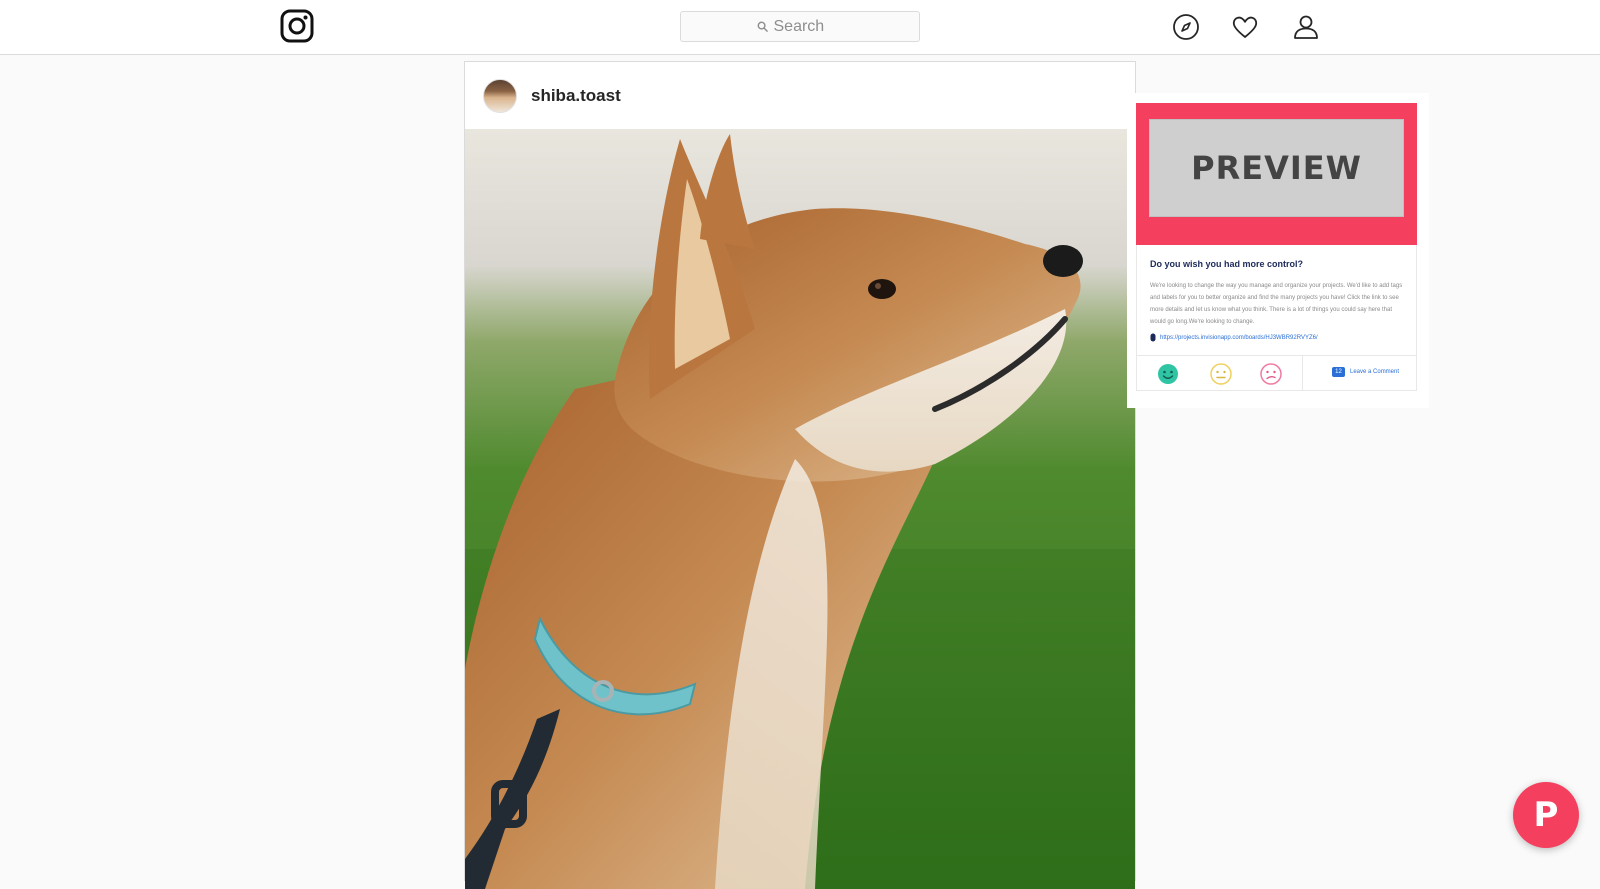 This screenshot has width=1600, height=889. I want to click on preview-banner: PREVIEW, so click(1276, 174).